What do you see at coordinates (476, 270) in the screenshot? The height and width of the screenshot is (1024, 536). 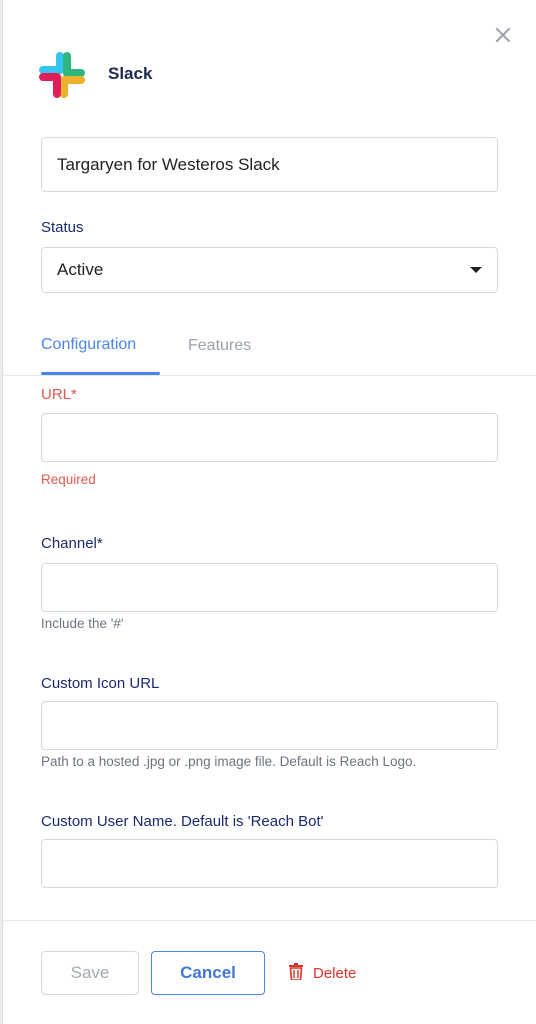 I see `caret-down-icon` at bounding box center [476, 270].